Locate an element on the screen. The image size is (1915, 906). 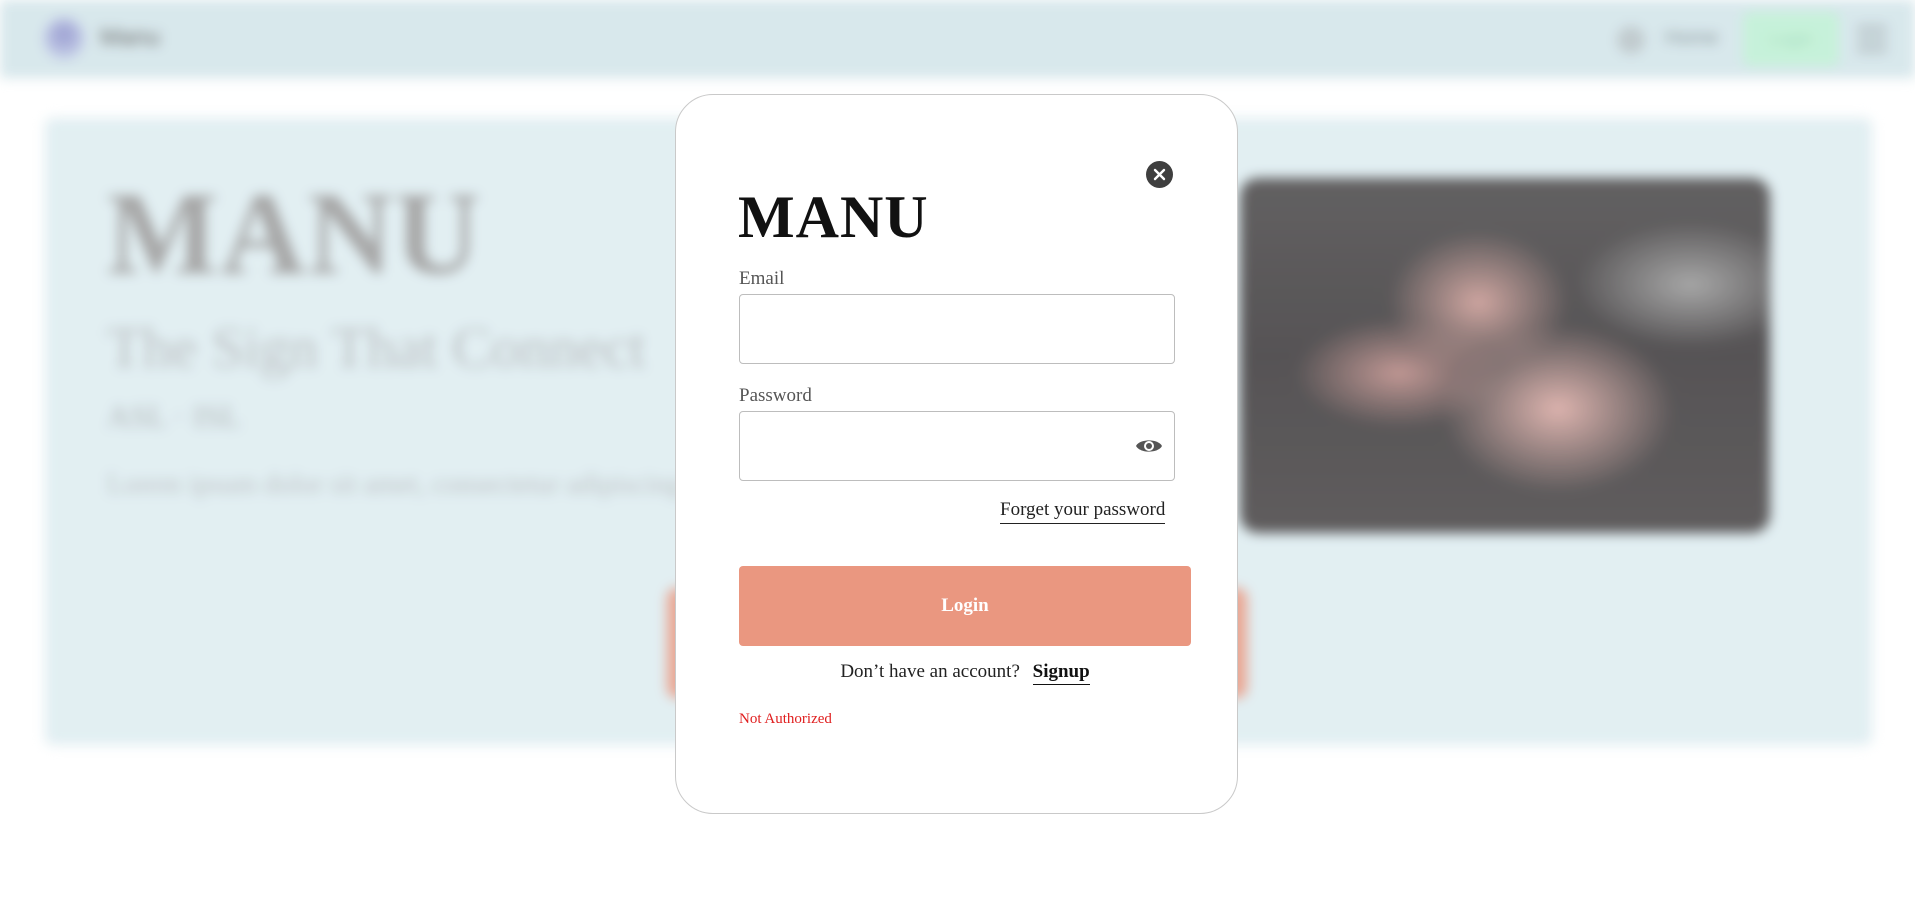
login-button: Login is located at coordinates (965, 606).